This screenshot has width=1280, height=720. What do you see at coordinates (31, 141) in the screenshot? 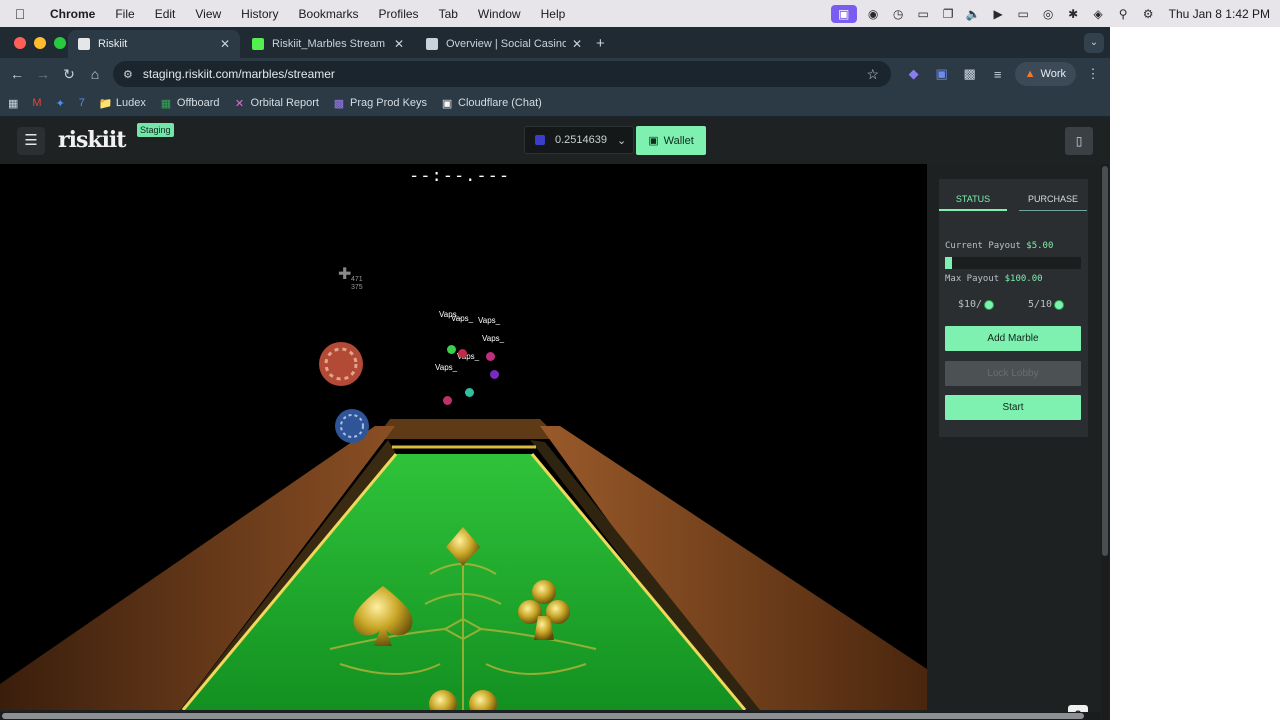
I see `hamburger-menu-icon: ☰` at bounding box center [31, 141].